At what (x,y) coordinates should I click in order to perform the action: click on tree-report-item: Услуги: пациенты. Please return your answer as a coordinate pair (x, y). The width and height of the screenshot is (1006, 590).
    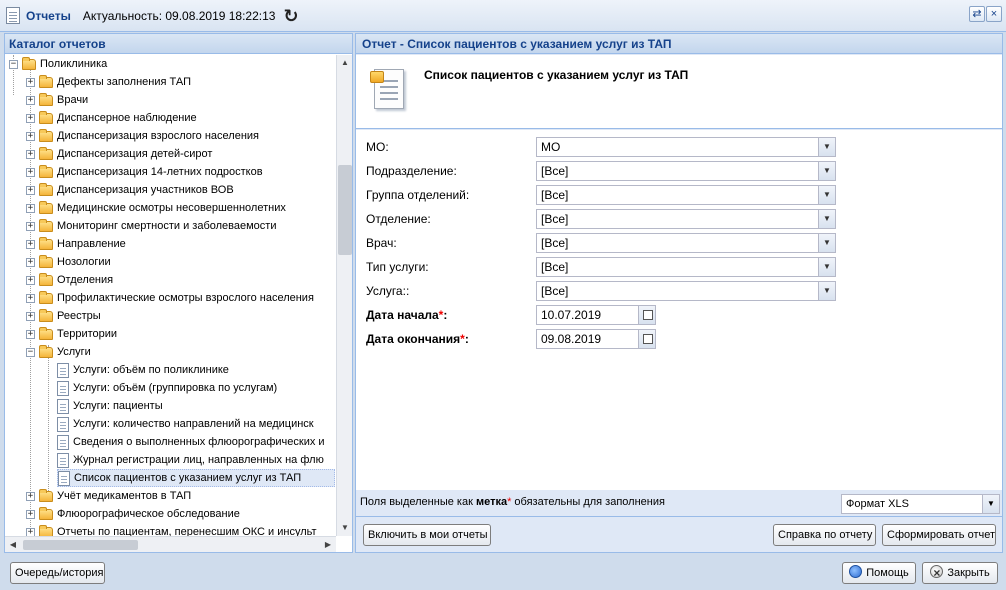
    Looking at the image, I should click on (110, 406).